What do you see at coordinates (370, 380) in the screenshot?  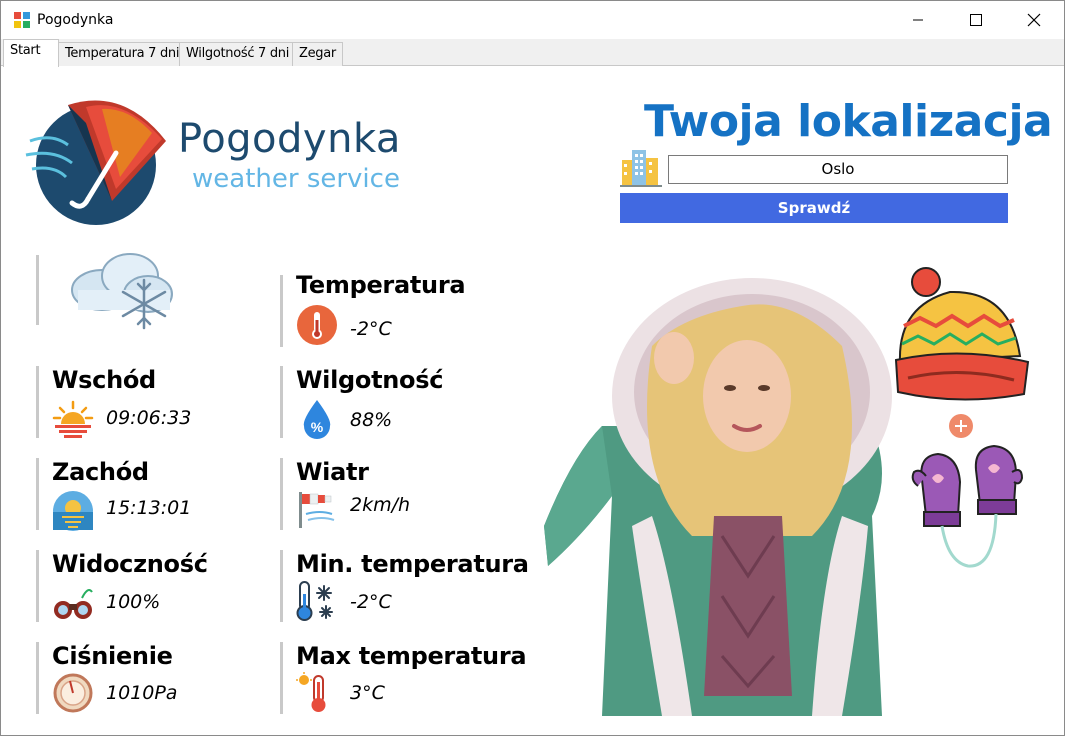 I see `humidity-label: Wilgotność` at bounding box center [370, 380].